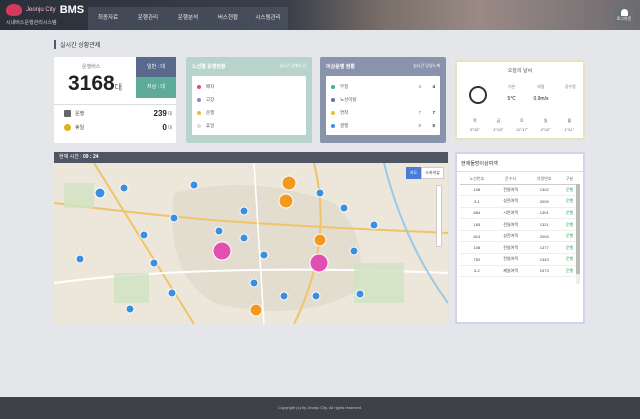 Image resolution: width=640 pixels, height=419 pixels. What do you see at coordinates (519, 271) in the screenshot?
I see `table-row: 3-2 제일여객 1573 운행` at bounding box center [519, 271].